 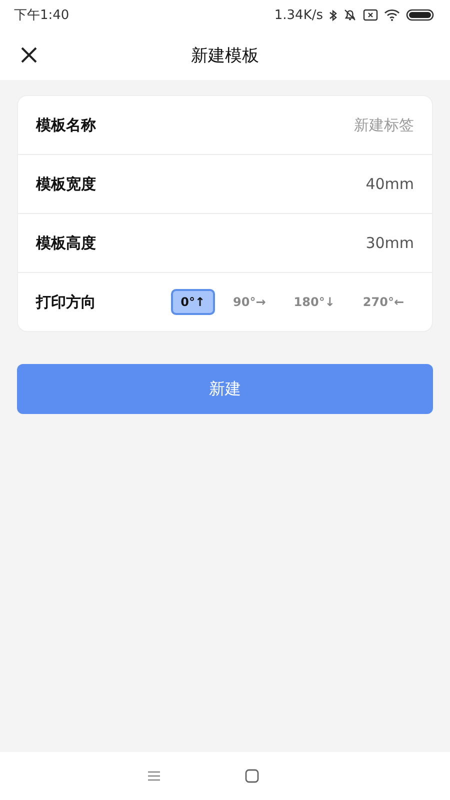 I want to click on name-input-field: 新建标签, so click(x=354, y=125).